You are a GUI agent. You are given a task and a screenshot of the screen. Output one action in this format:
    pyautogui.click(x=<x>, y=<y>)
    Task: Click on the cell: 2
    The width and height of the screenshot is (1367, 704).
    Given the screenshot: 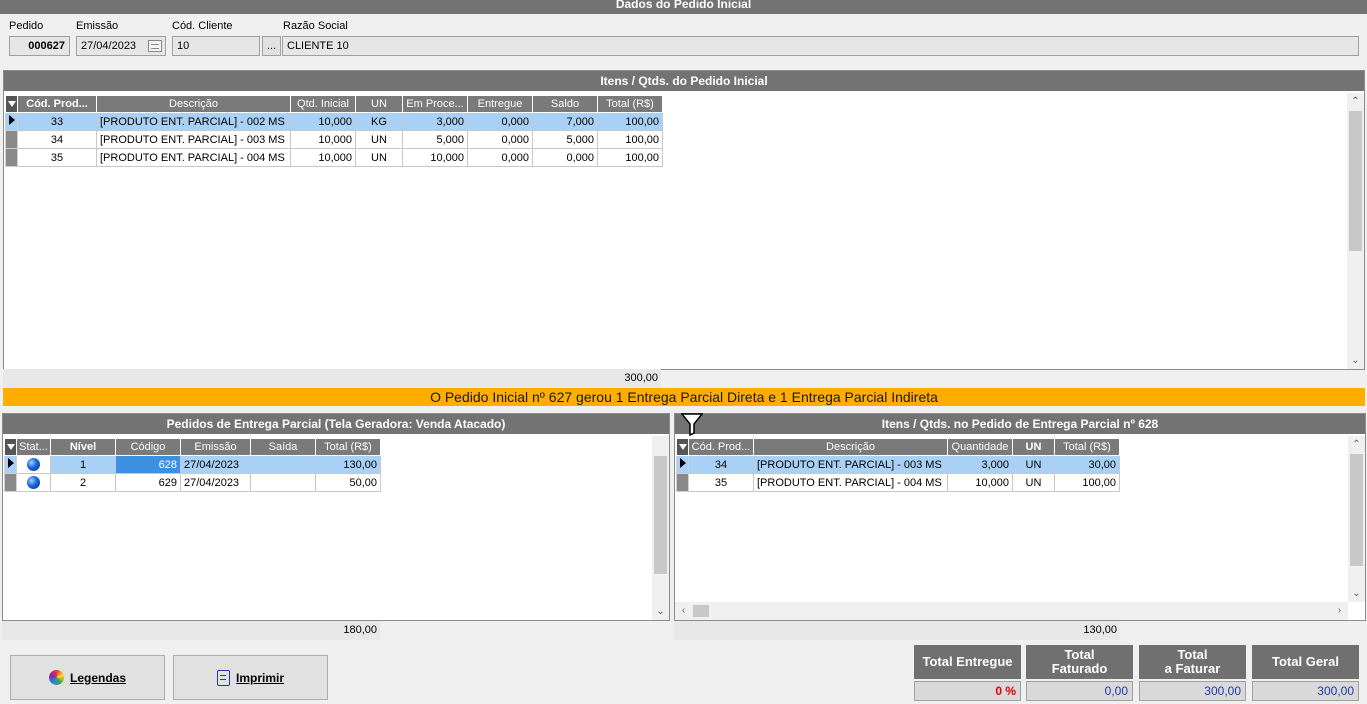 What is the action you would take?
    pyautogui.click(x=83, y=482)
    